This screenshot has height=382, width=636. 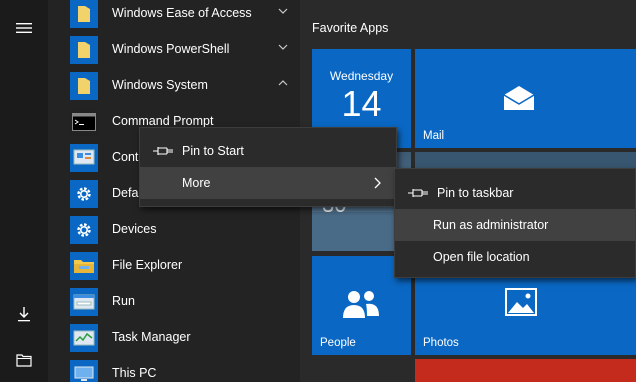 I want to click on menu-item-run-as-administrator: Run as administrator, so click(x=515, y=225).